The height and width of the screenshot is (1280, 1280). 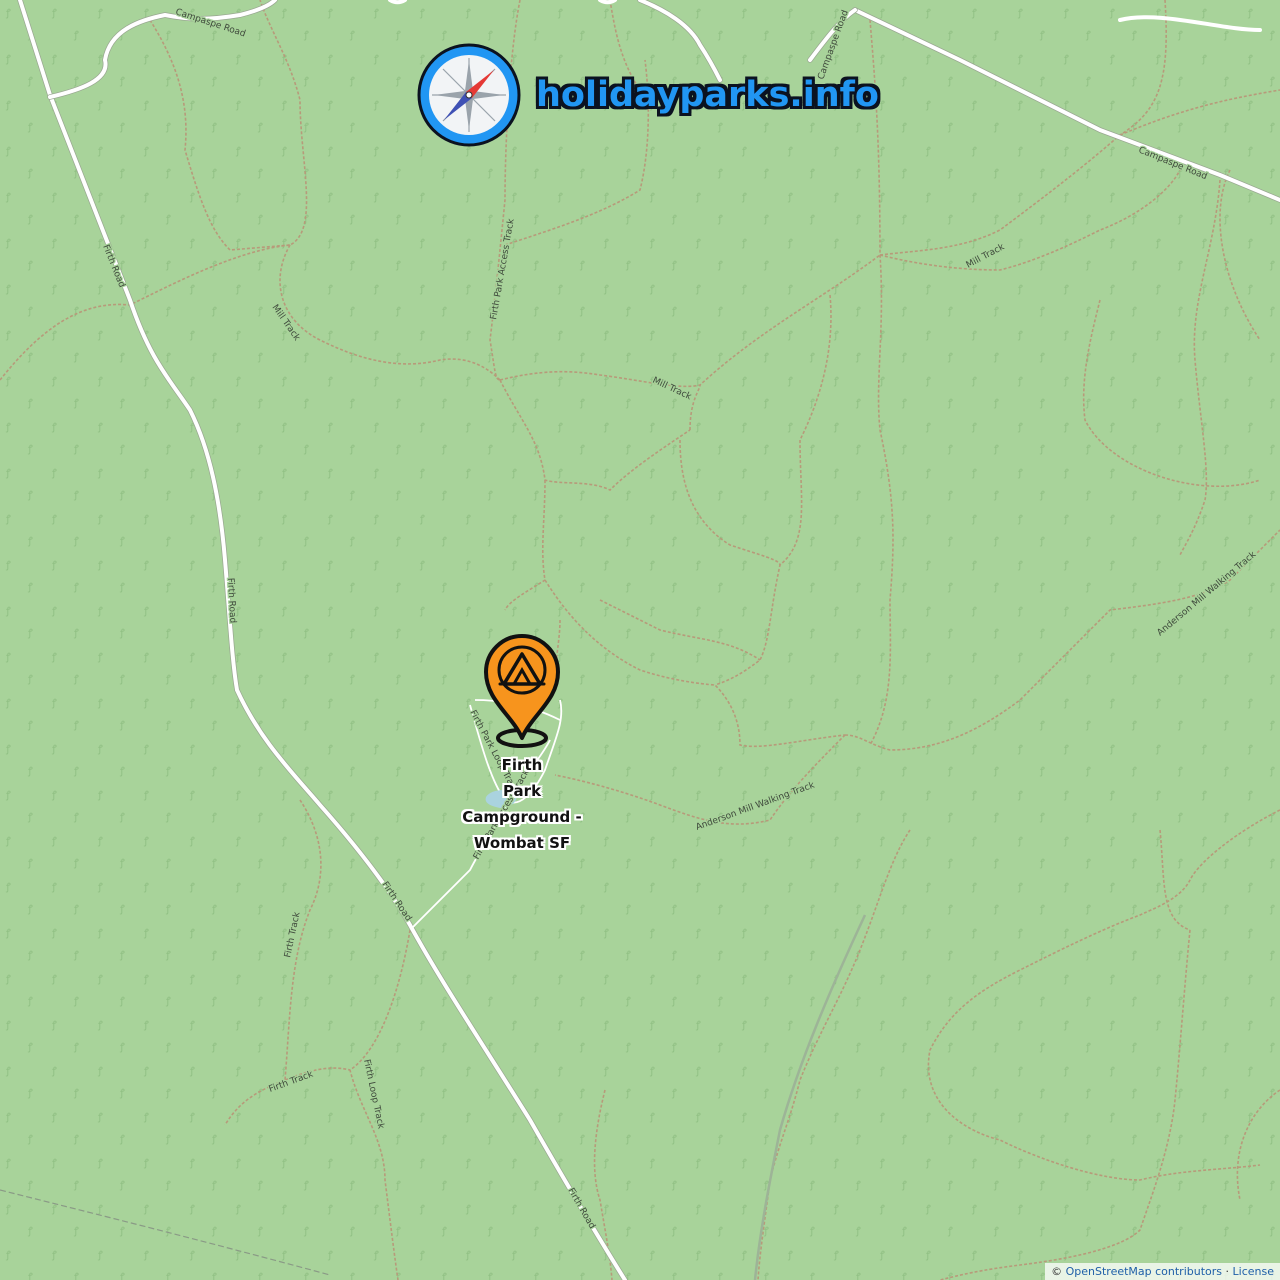 I want to click on compass-icon, so click(x=469, y=95).